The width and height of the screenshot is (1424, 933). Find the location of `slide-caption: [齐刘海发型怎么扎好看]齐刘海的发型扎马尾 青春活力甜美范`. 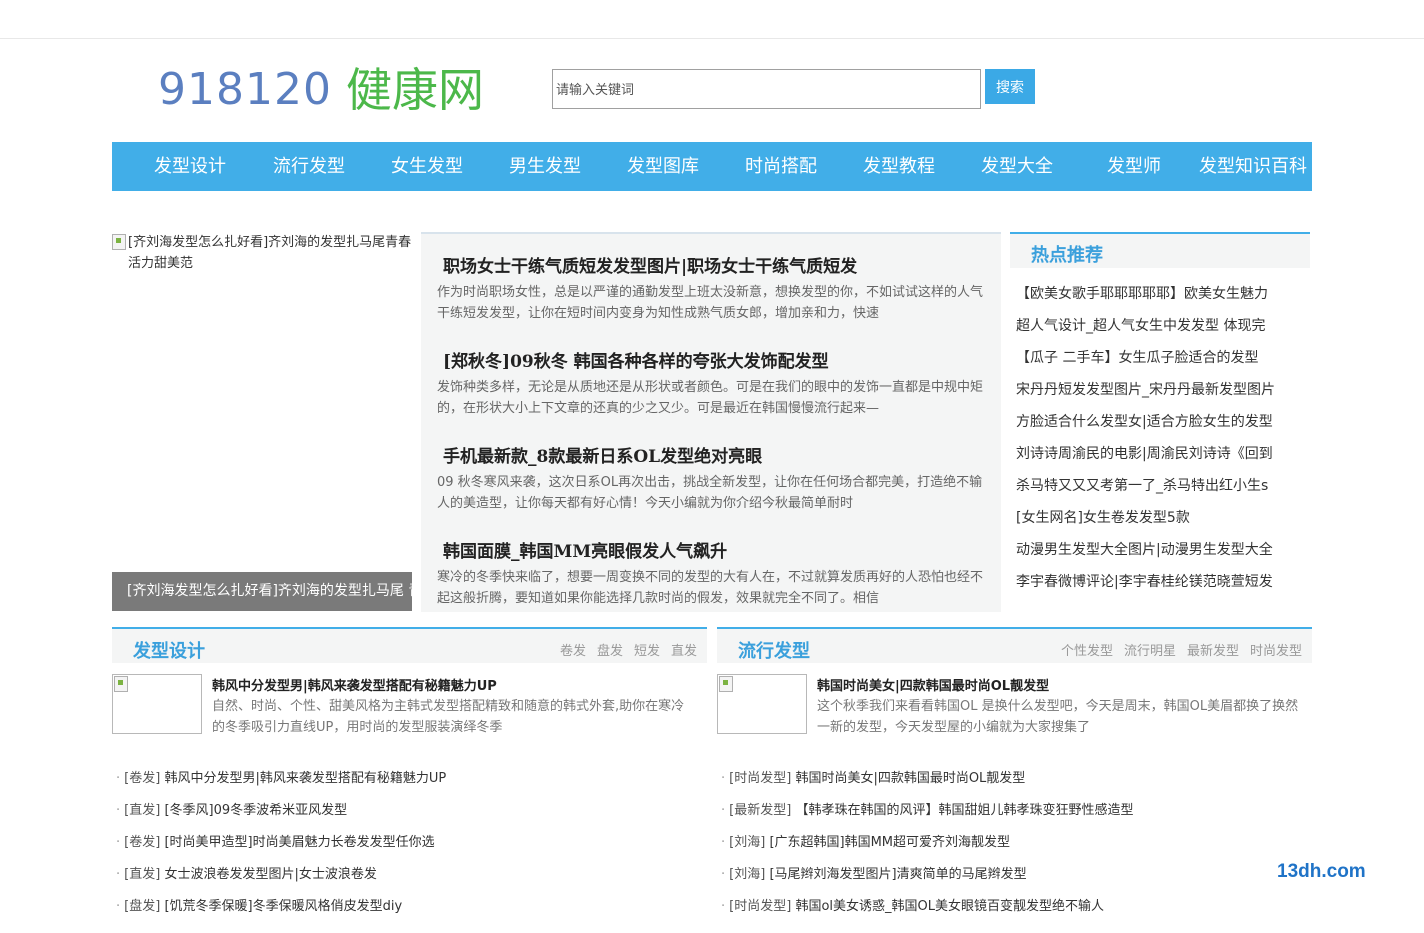

slide-caption: [齐刘海发型怎么扎好看]齐刘海的发型扎马尾 青春活力甜美范 is located at coordinates (262, 591).